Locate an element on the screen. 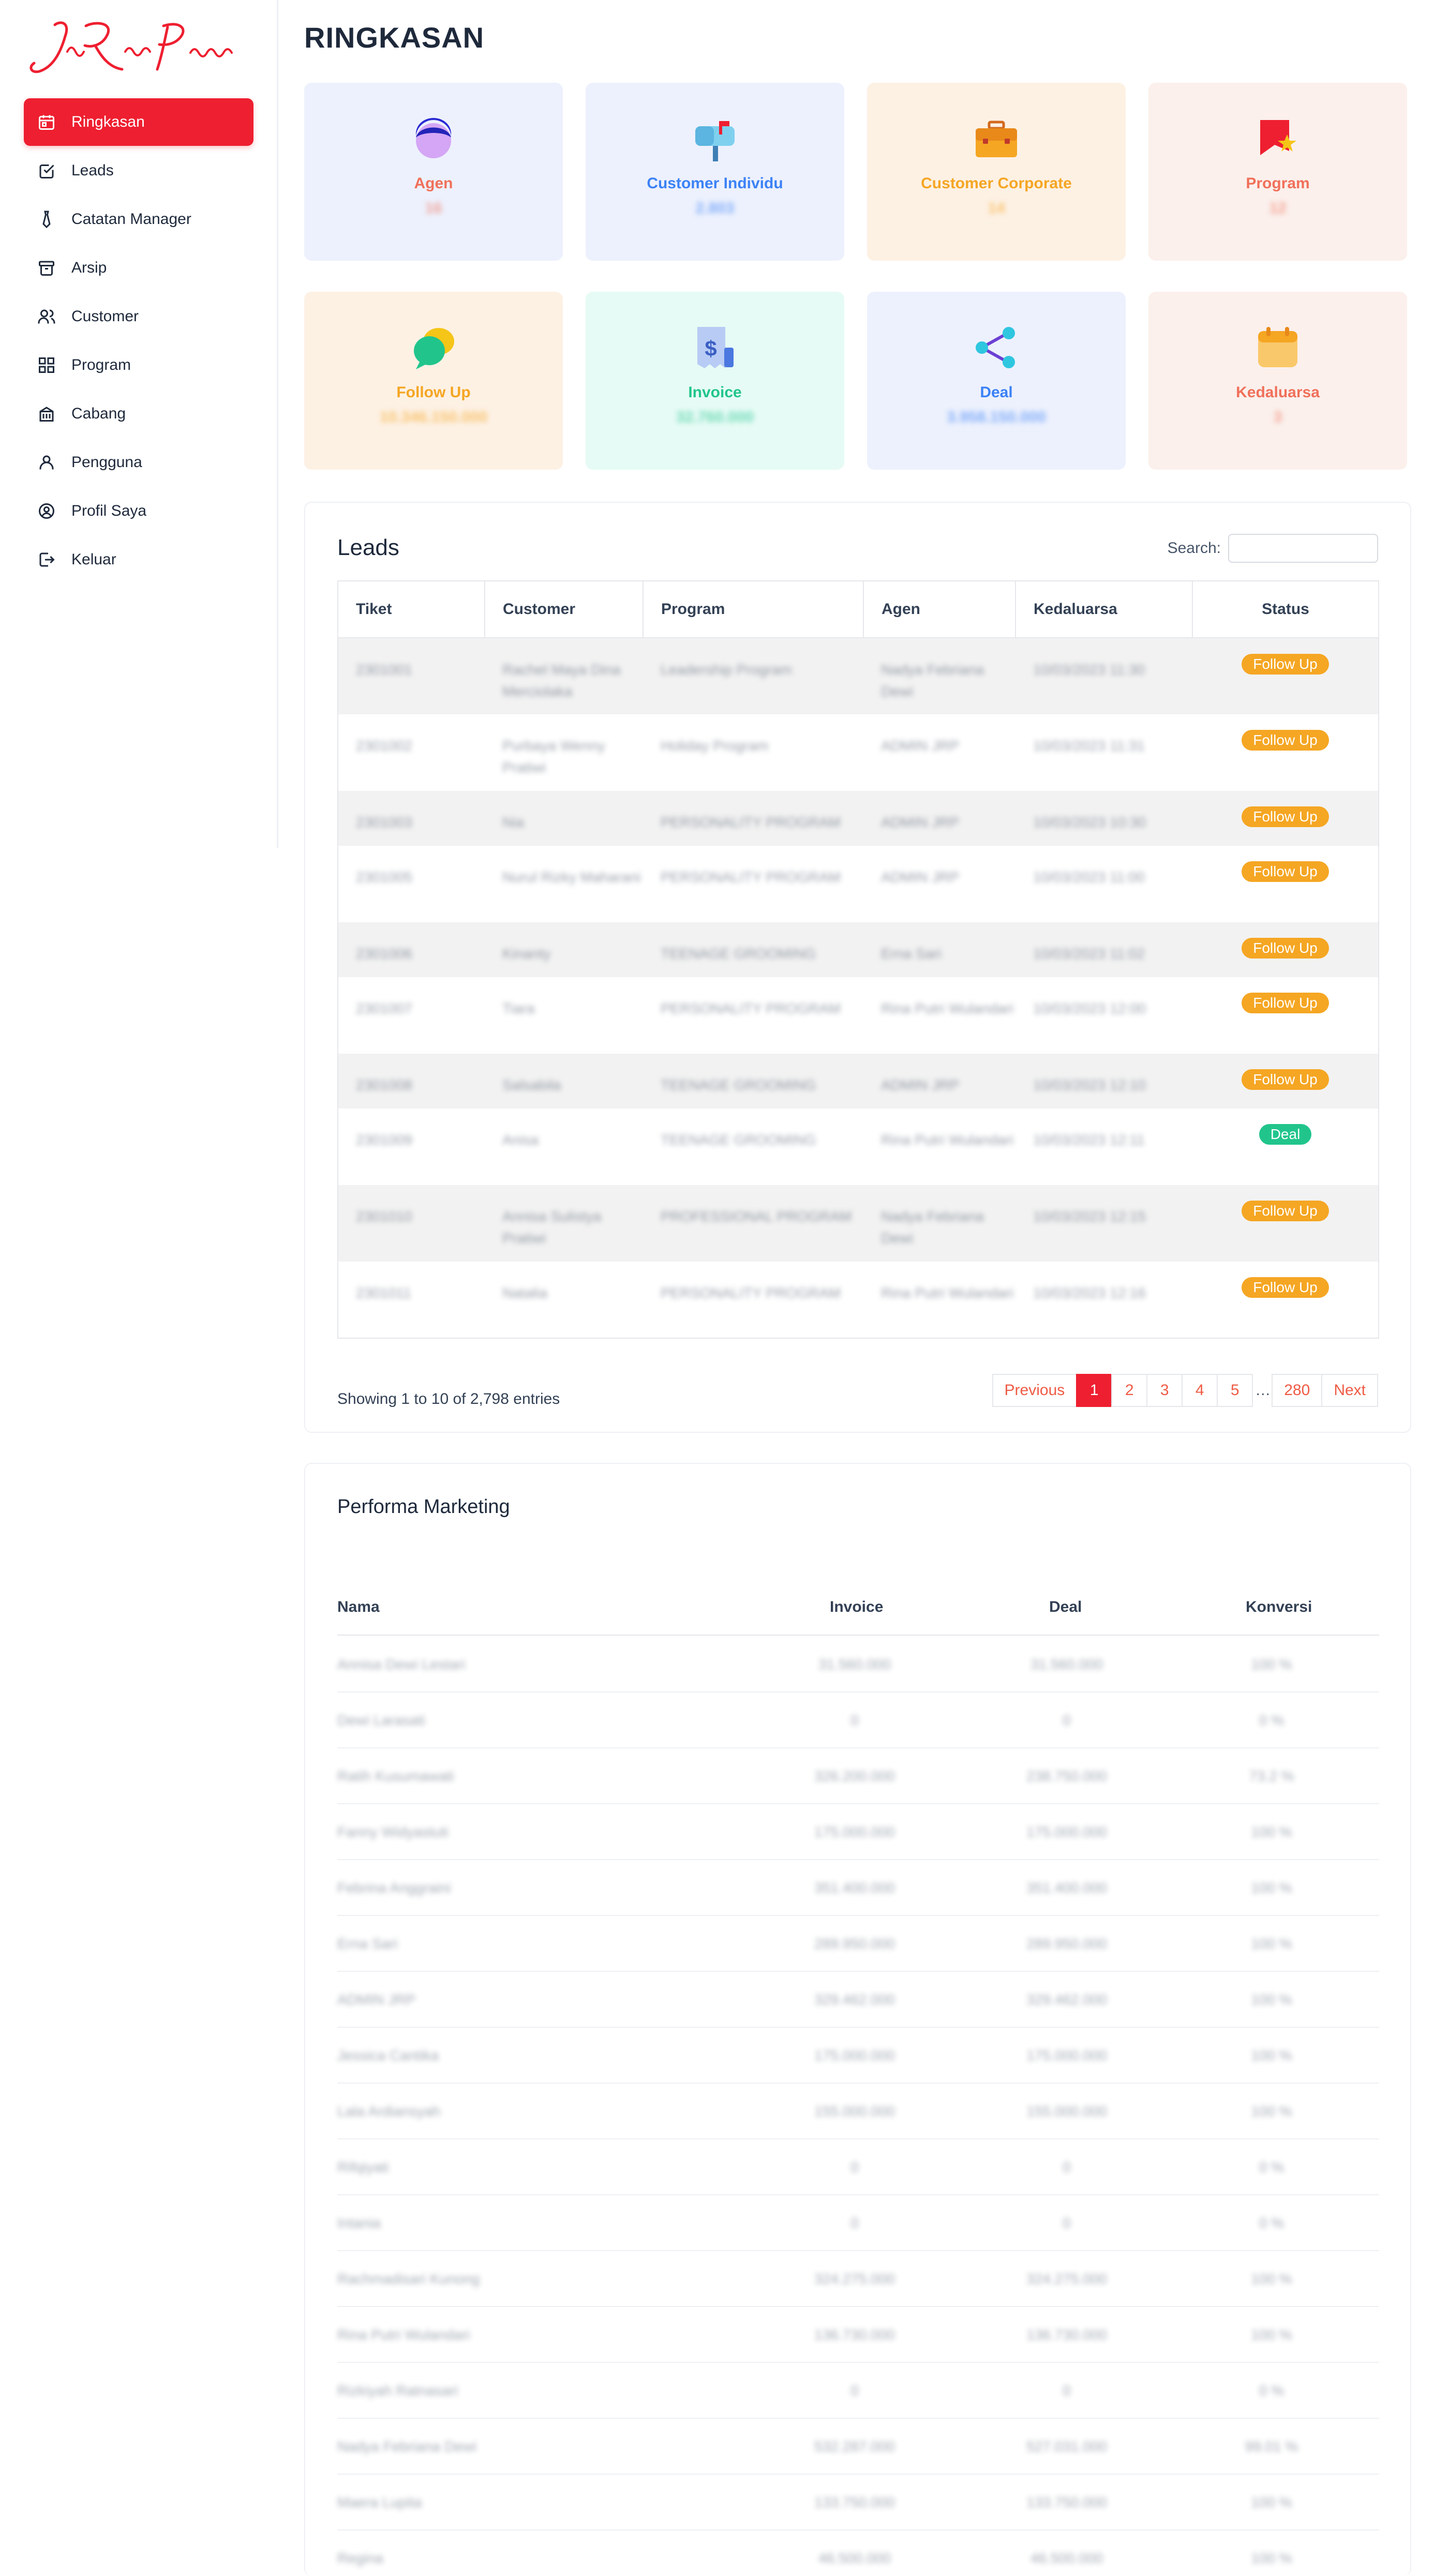  sidebar-item-customer: Customer is located at coordinates (138, 316).